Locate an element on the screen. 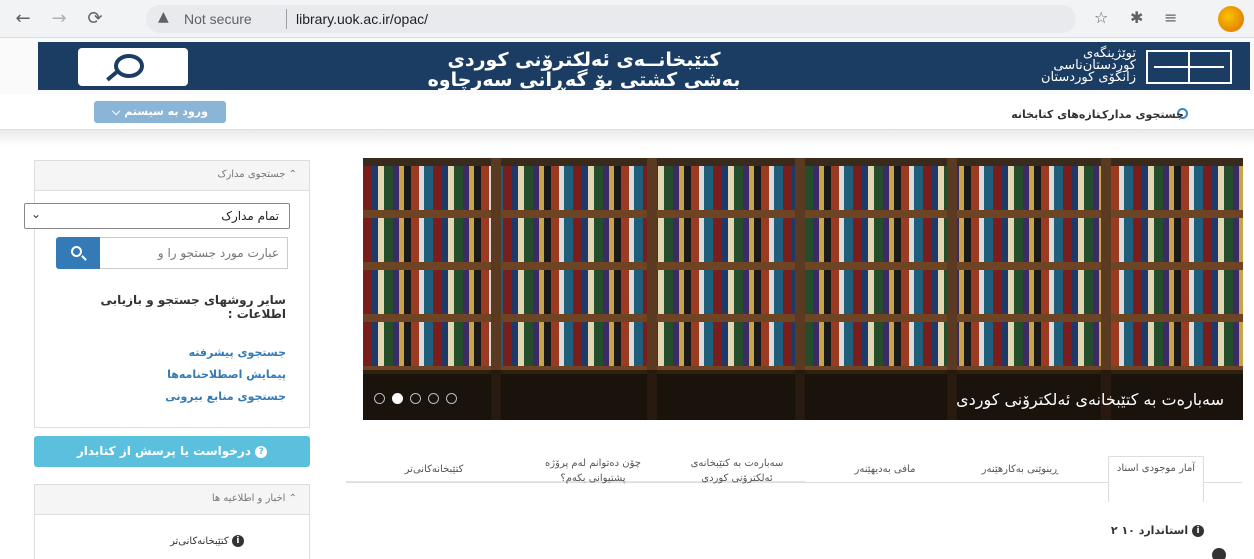  select-value: تمام مدارک is located at coordinates (250, 216).